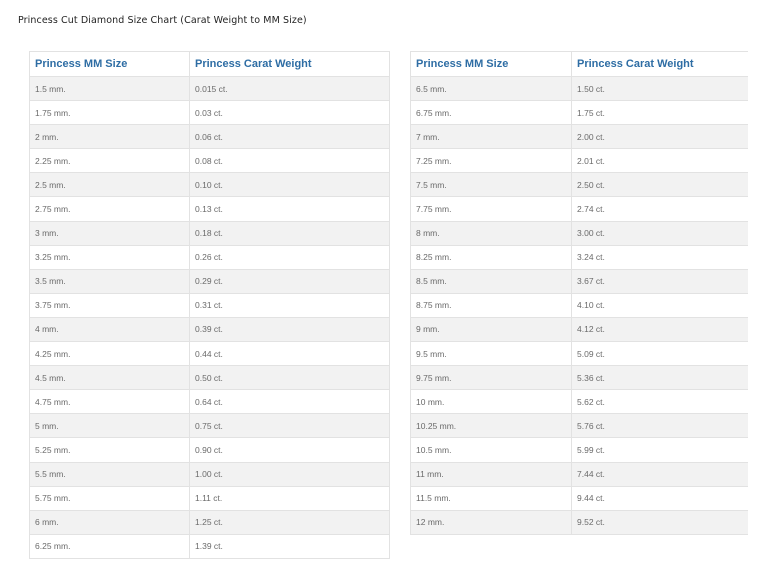 Image resolution: width=768 pixels, height=570 pixels. What do you see at coordinates (659, 161) in the screenshot?
I see `carat-weight-cell: 2.01 ct.` at bounding box center [659, 161].